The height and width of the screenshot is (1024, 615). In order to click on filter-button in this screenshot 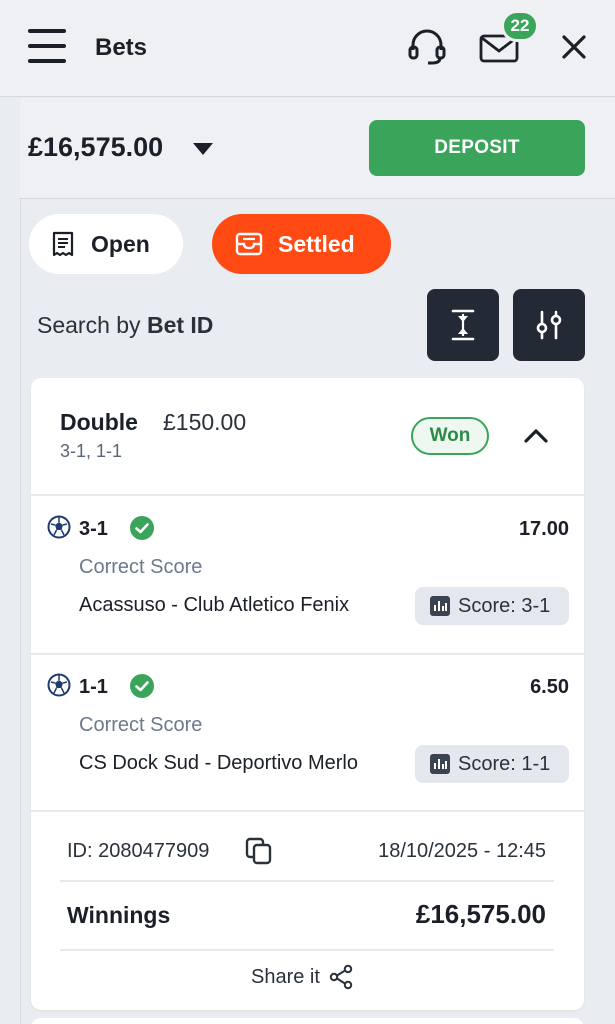, I will do `click(549, 325)`.